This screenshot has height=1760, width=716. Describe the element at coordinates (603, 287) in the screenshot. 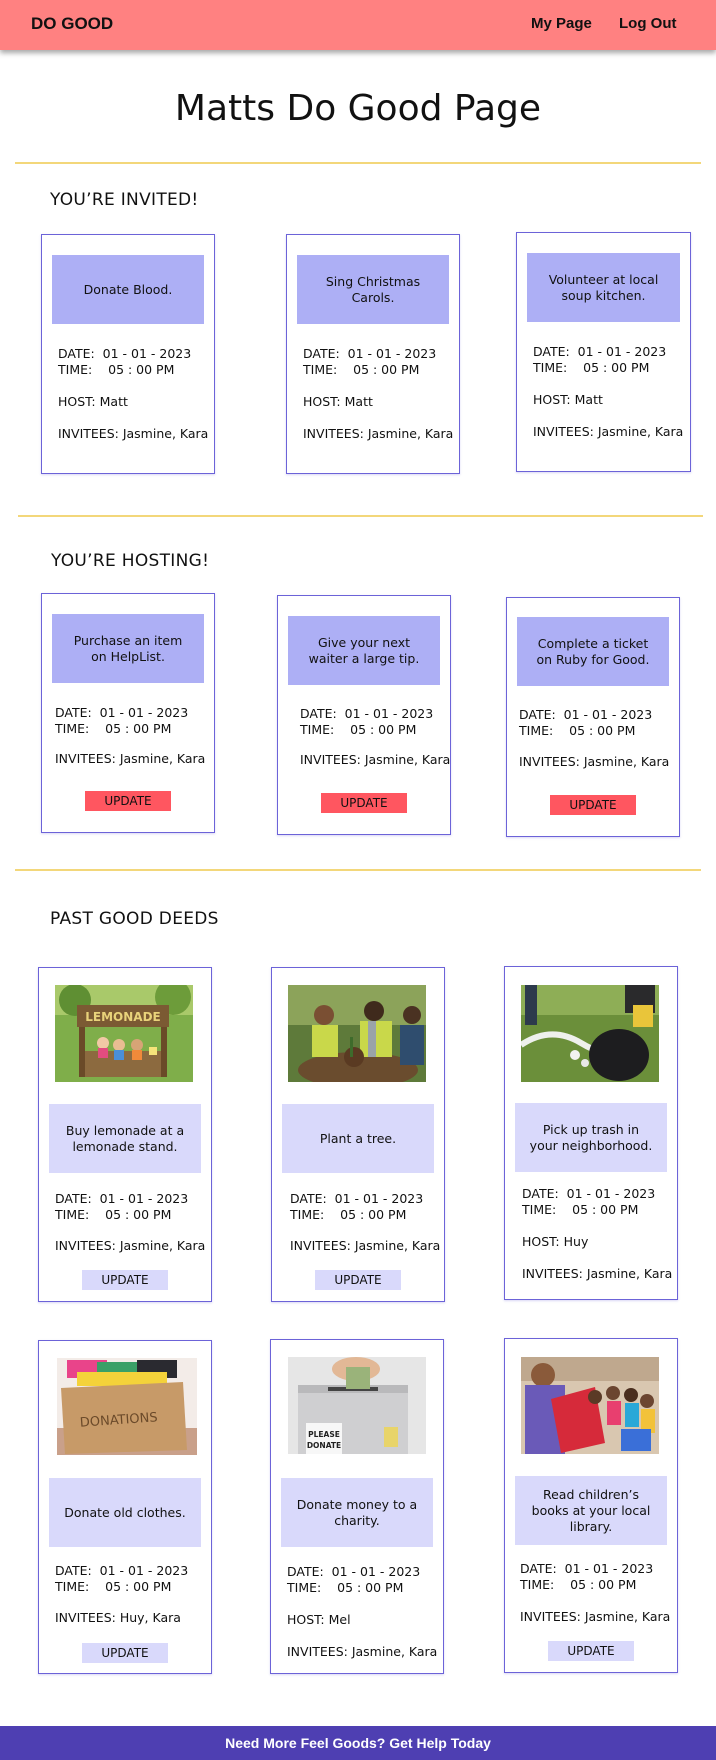

I see `card-title: Volunteer at local soup kitchen.` at that location.